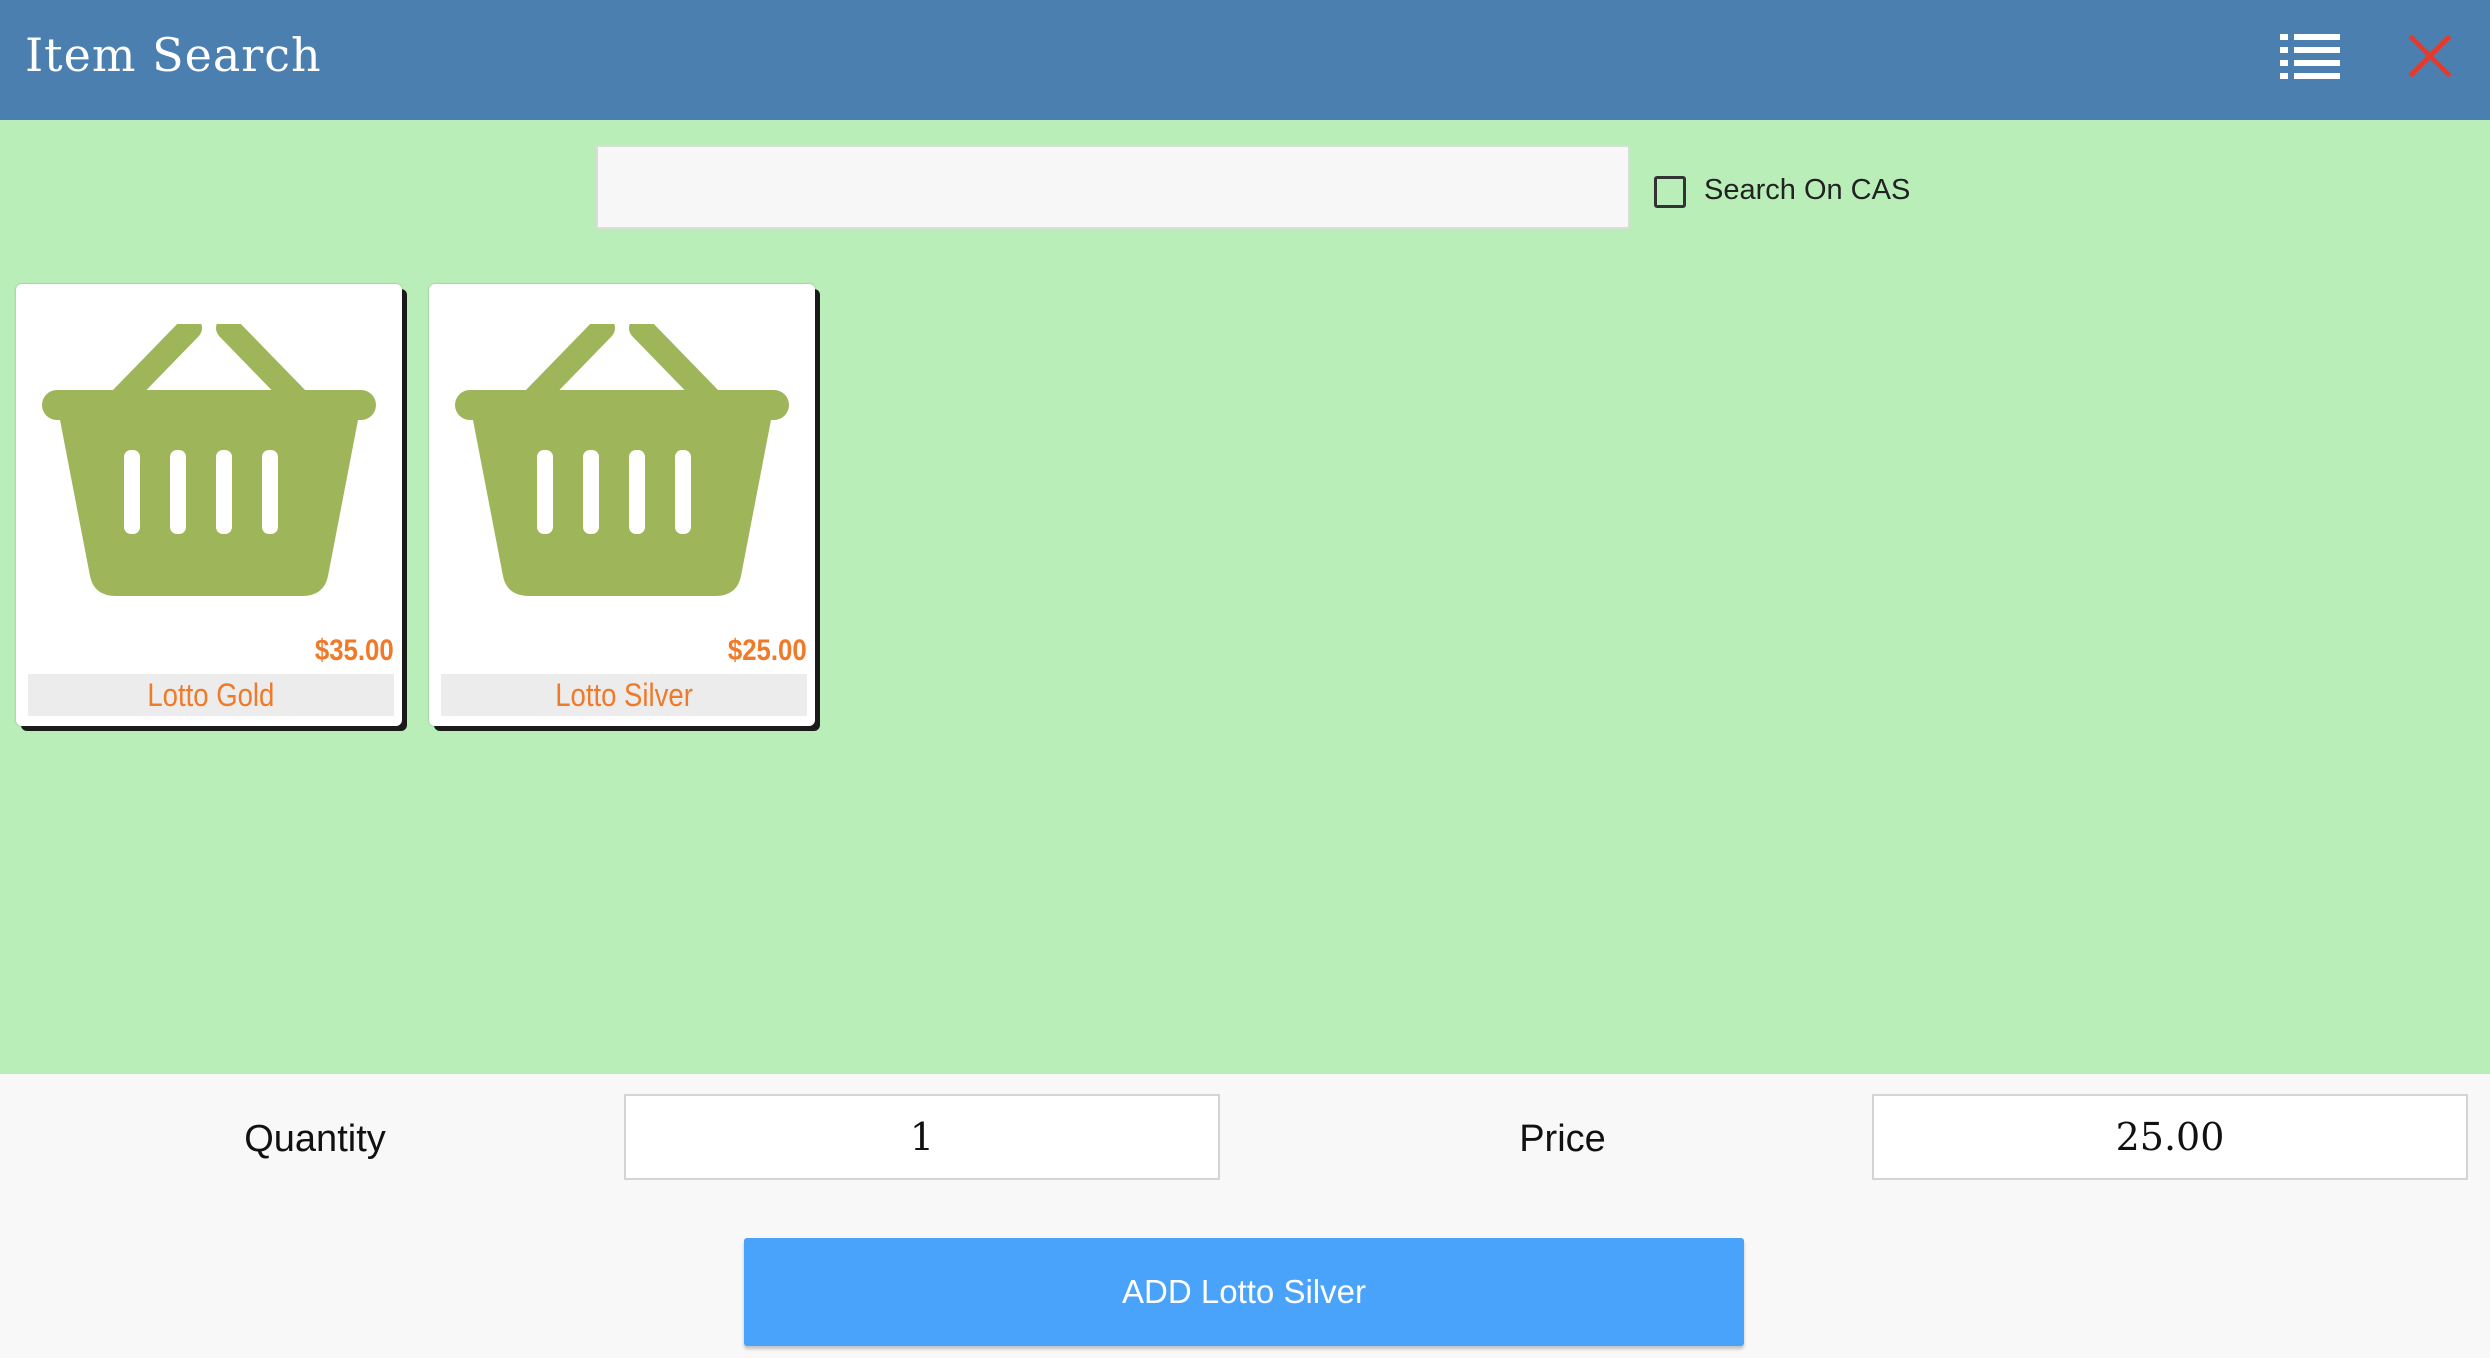  Describe the element at coordinates (1245, 60) in the screenshot. I see `title-bar: Item Search` at that location.